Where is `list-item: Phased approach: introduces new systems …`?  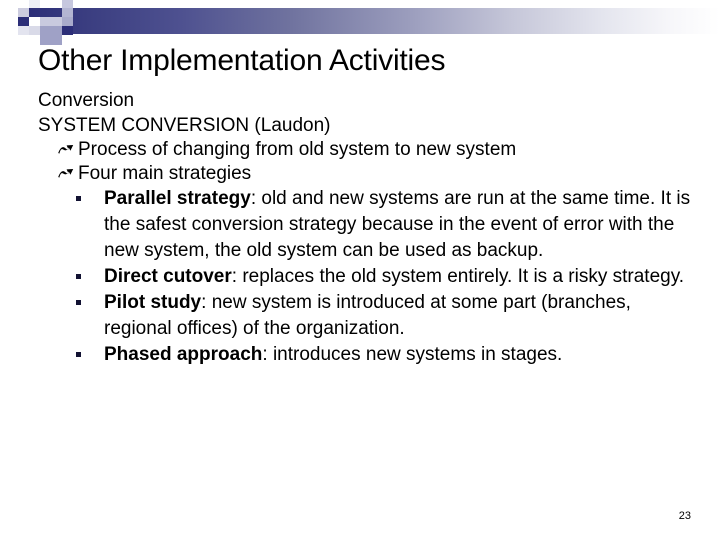 list-item: Phased approach: introduces new systems … is located at coordinates (360, 355).